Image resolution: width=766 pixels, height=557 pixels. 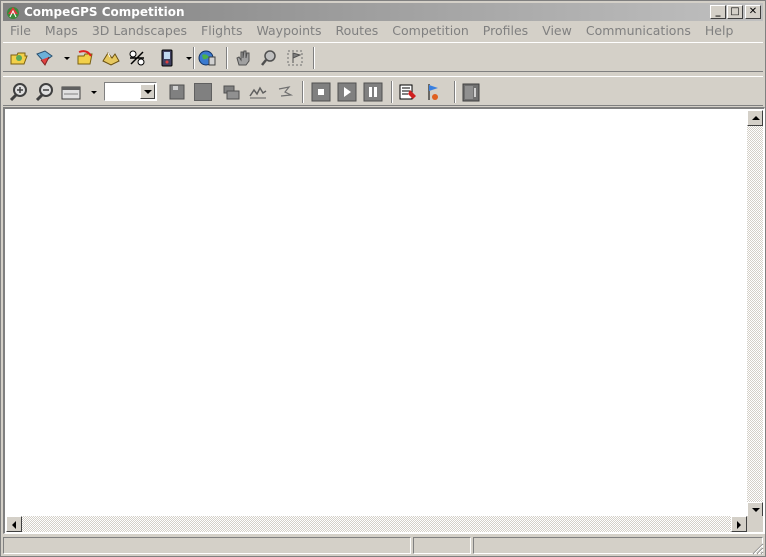 I want to click on scroll-up-button, so click(x=755, y=118).